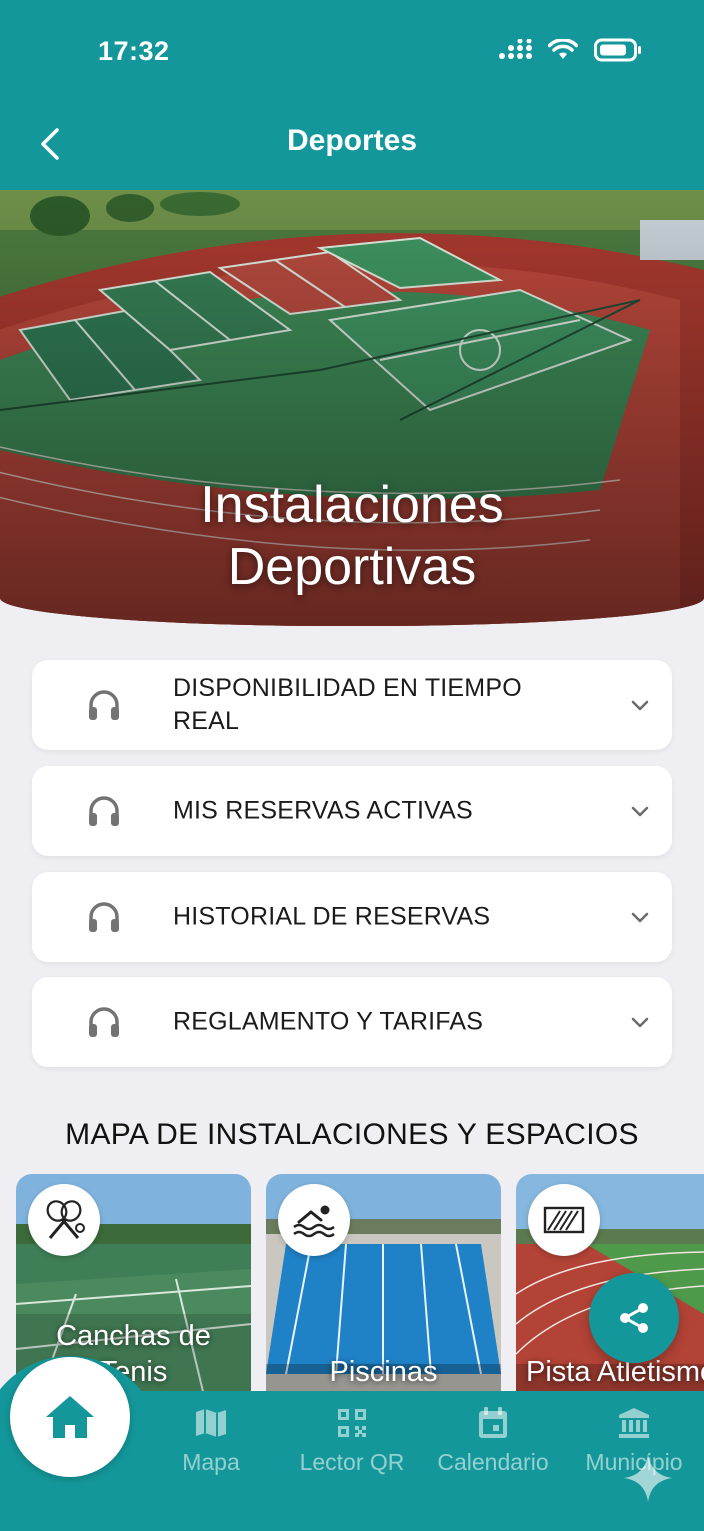 Image resolution: width=704 pixels, height=1531 pixels. What do you see at coordinates (134, 51) in the screenshot?
I see `status-time: 17:32` at bounding box center [134, 51].